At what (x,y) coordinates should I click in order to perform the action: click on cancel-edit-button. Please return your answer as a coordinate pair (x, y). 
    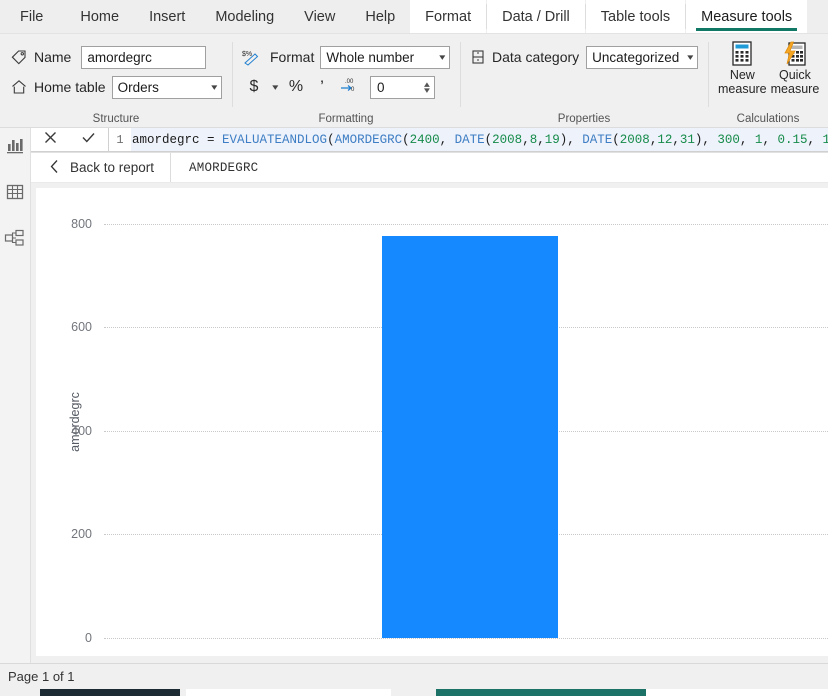
    Looking at the image, I should click on (50, 139).